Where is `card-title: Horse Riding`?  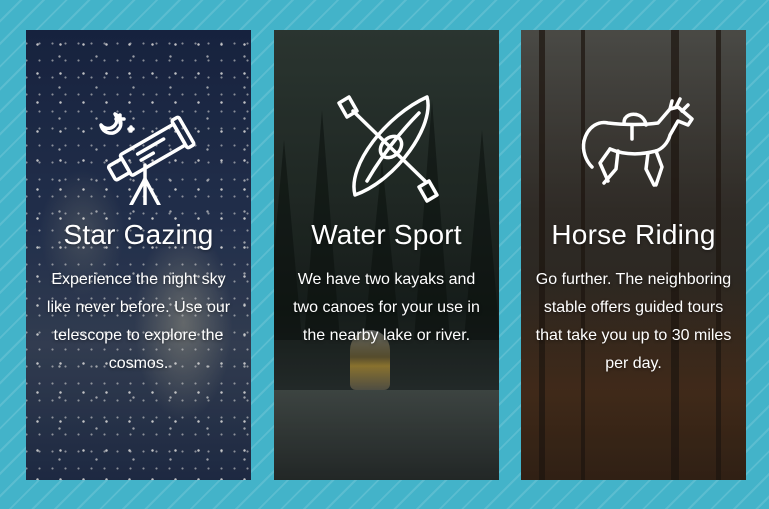 card-title: Horse Riding is located at coordinates (633, 234).